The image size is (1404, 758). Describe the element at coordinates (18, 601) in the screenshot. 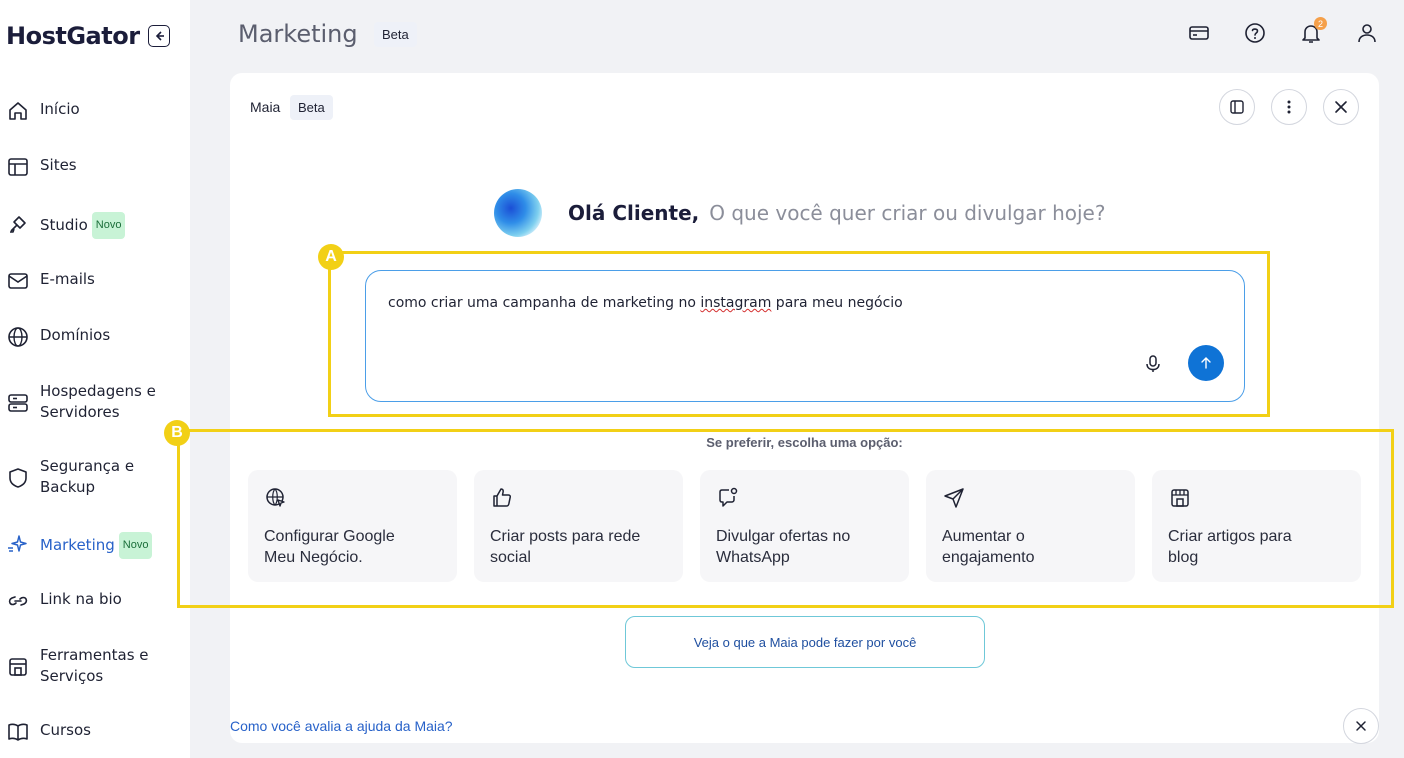

I see `link-icon` at that location.